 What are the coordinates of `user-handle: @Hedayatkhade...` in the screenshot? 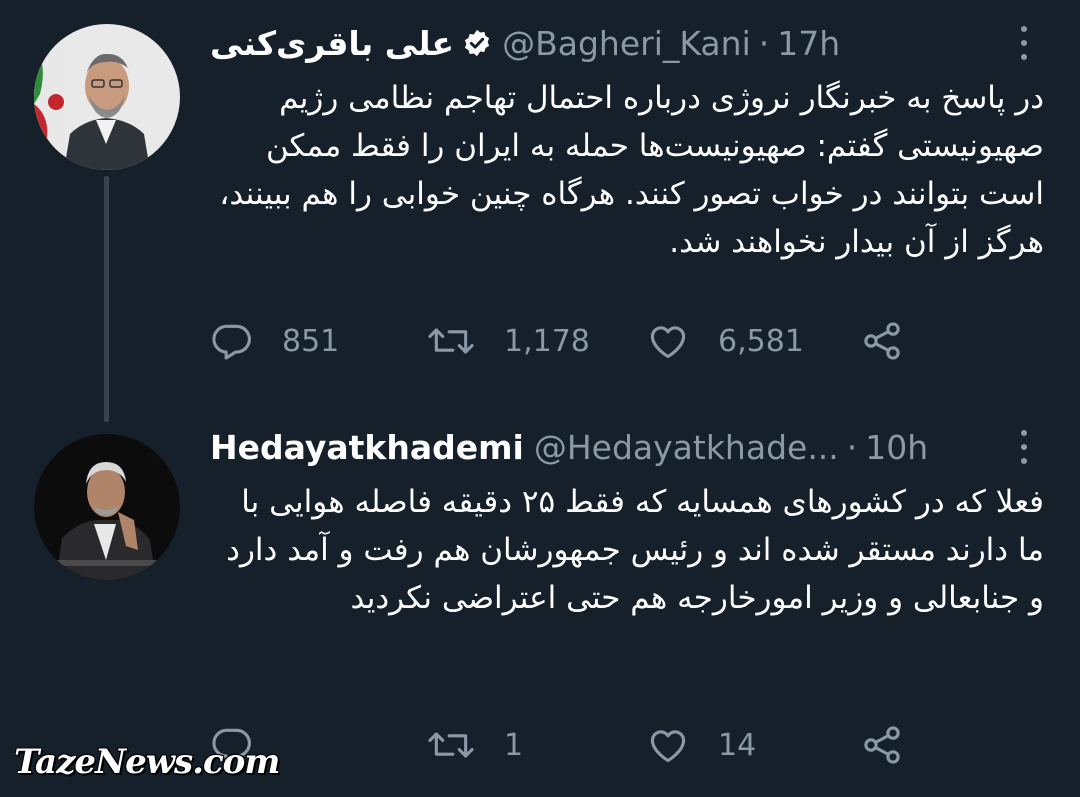 It's located at (686, 447).